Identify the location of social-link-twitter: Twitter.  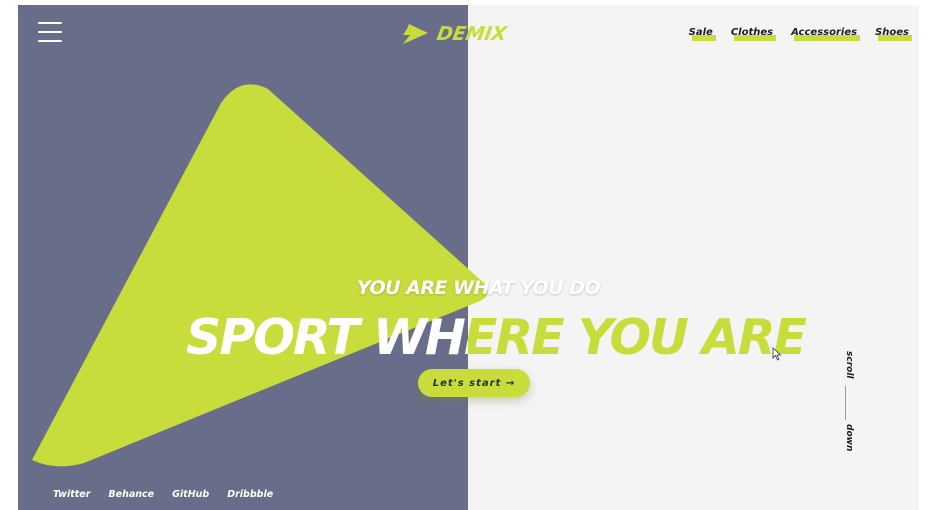
(71, 494).